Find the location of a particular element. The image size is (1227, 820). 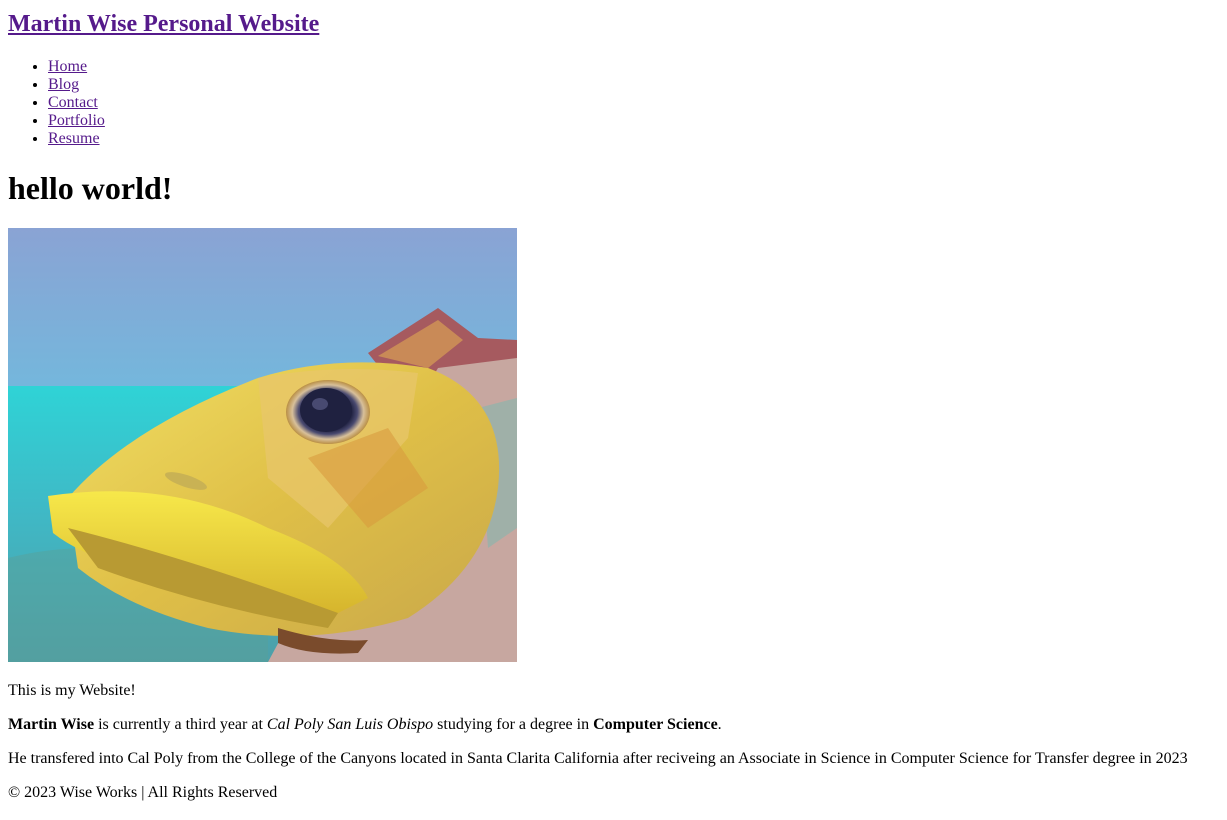

nav-item-blog: Blog is located at coordinates (76, 85).